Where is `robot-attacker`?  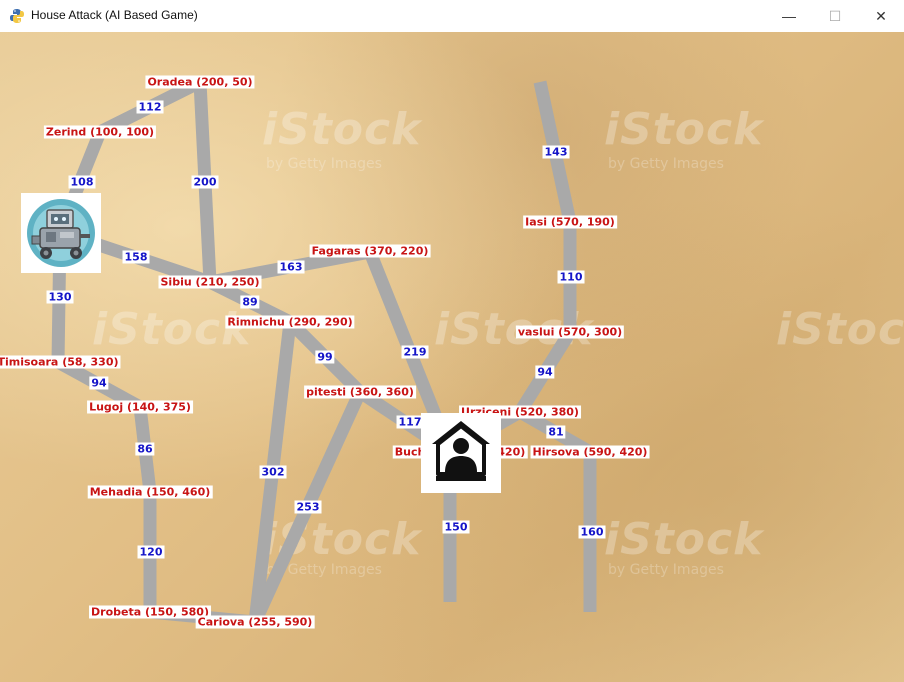 robot-attacker is located at coordinates (61, 233).